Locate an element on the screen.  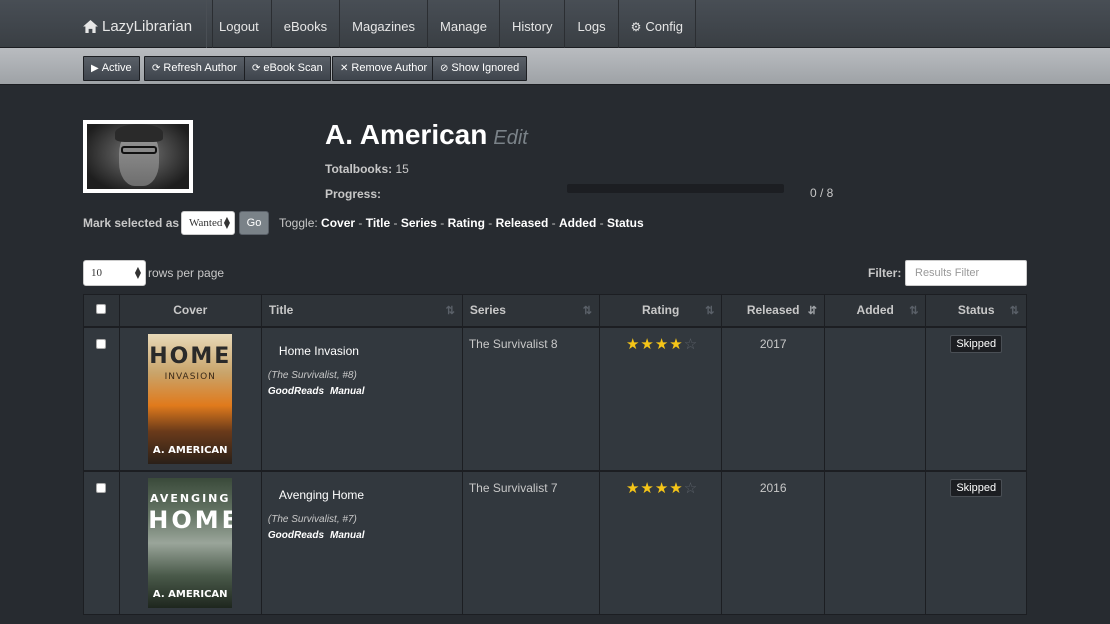
col-added: Added ⇅ is located at coordinates (875, 310).